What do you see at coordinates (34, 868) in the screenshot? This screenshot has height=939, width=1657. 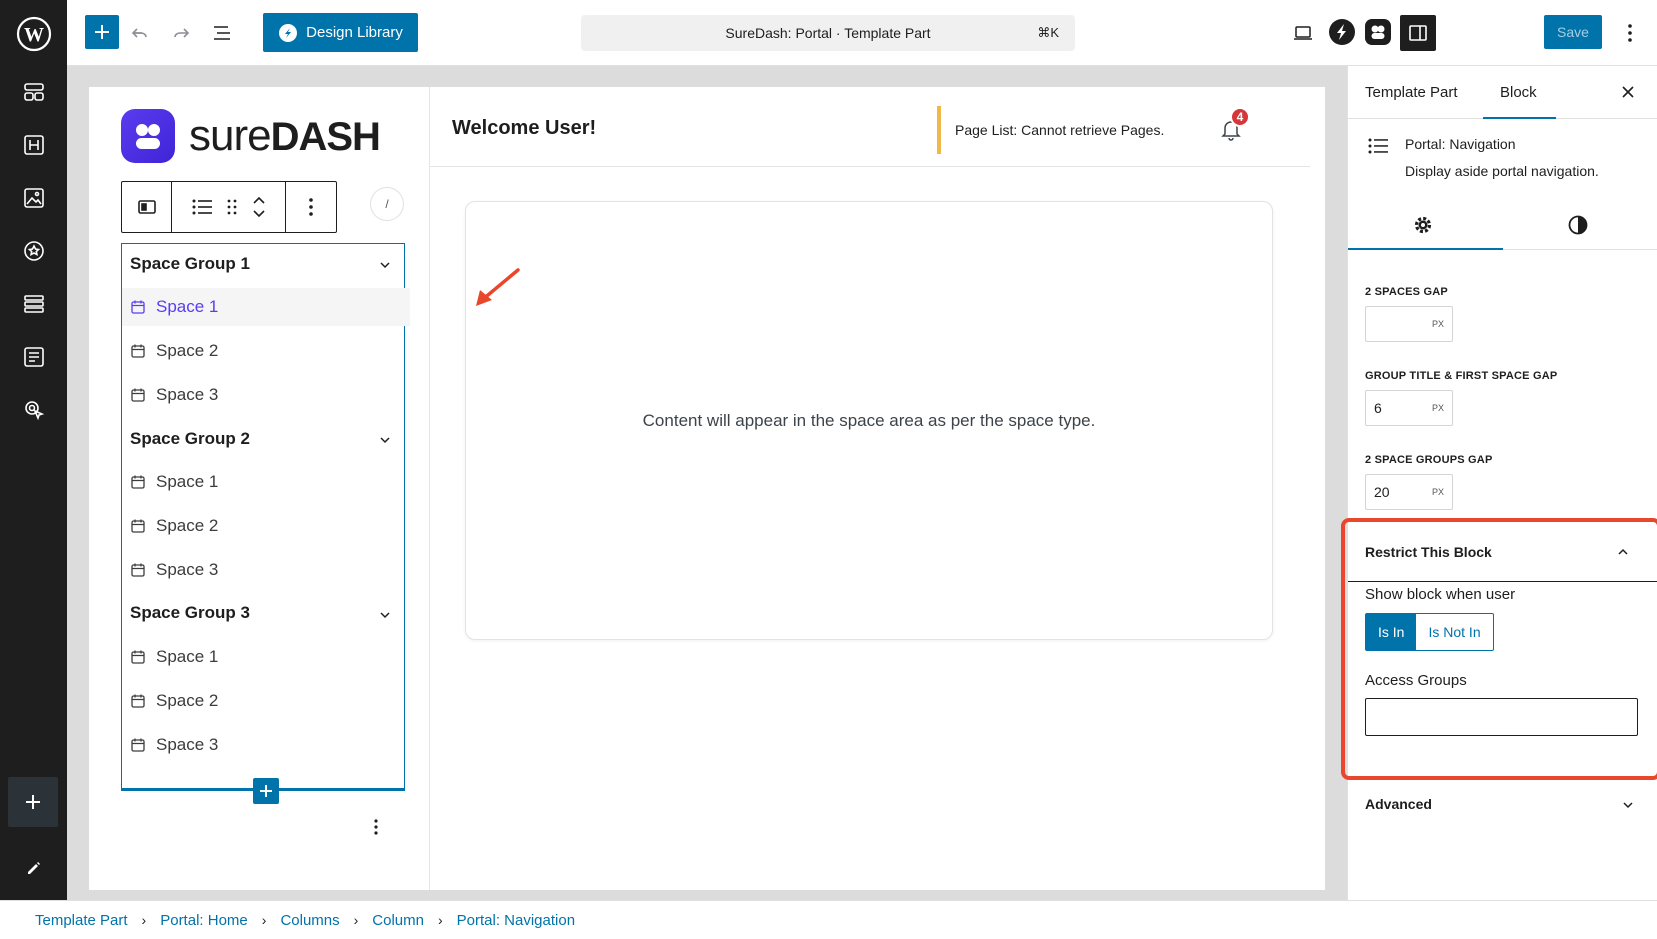 I see `pencil-icon` at bounding box center [34, 868].